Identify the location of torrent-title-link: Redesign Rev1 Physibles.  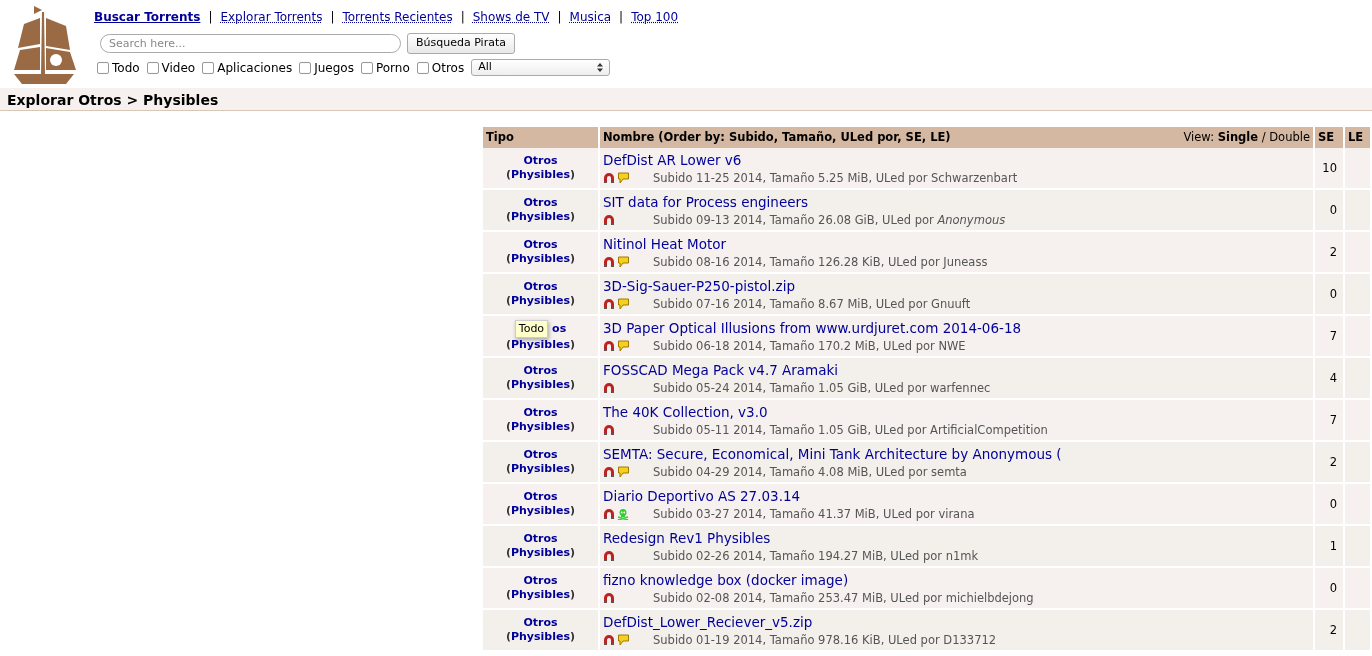
(687, 537).